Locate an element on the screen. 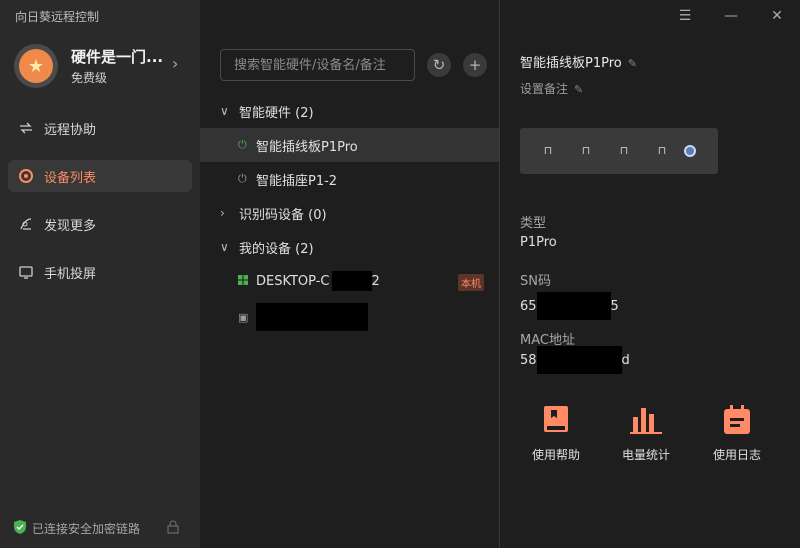 The height and width of the screenshot is (548, 800). help-button: 使用帮助 is located at coordinates (556, 433).